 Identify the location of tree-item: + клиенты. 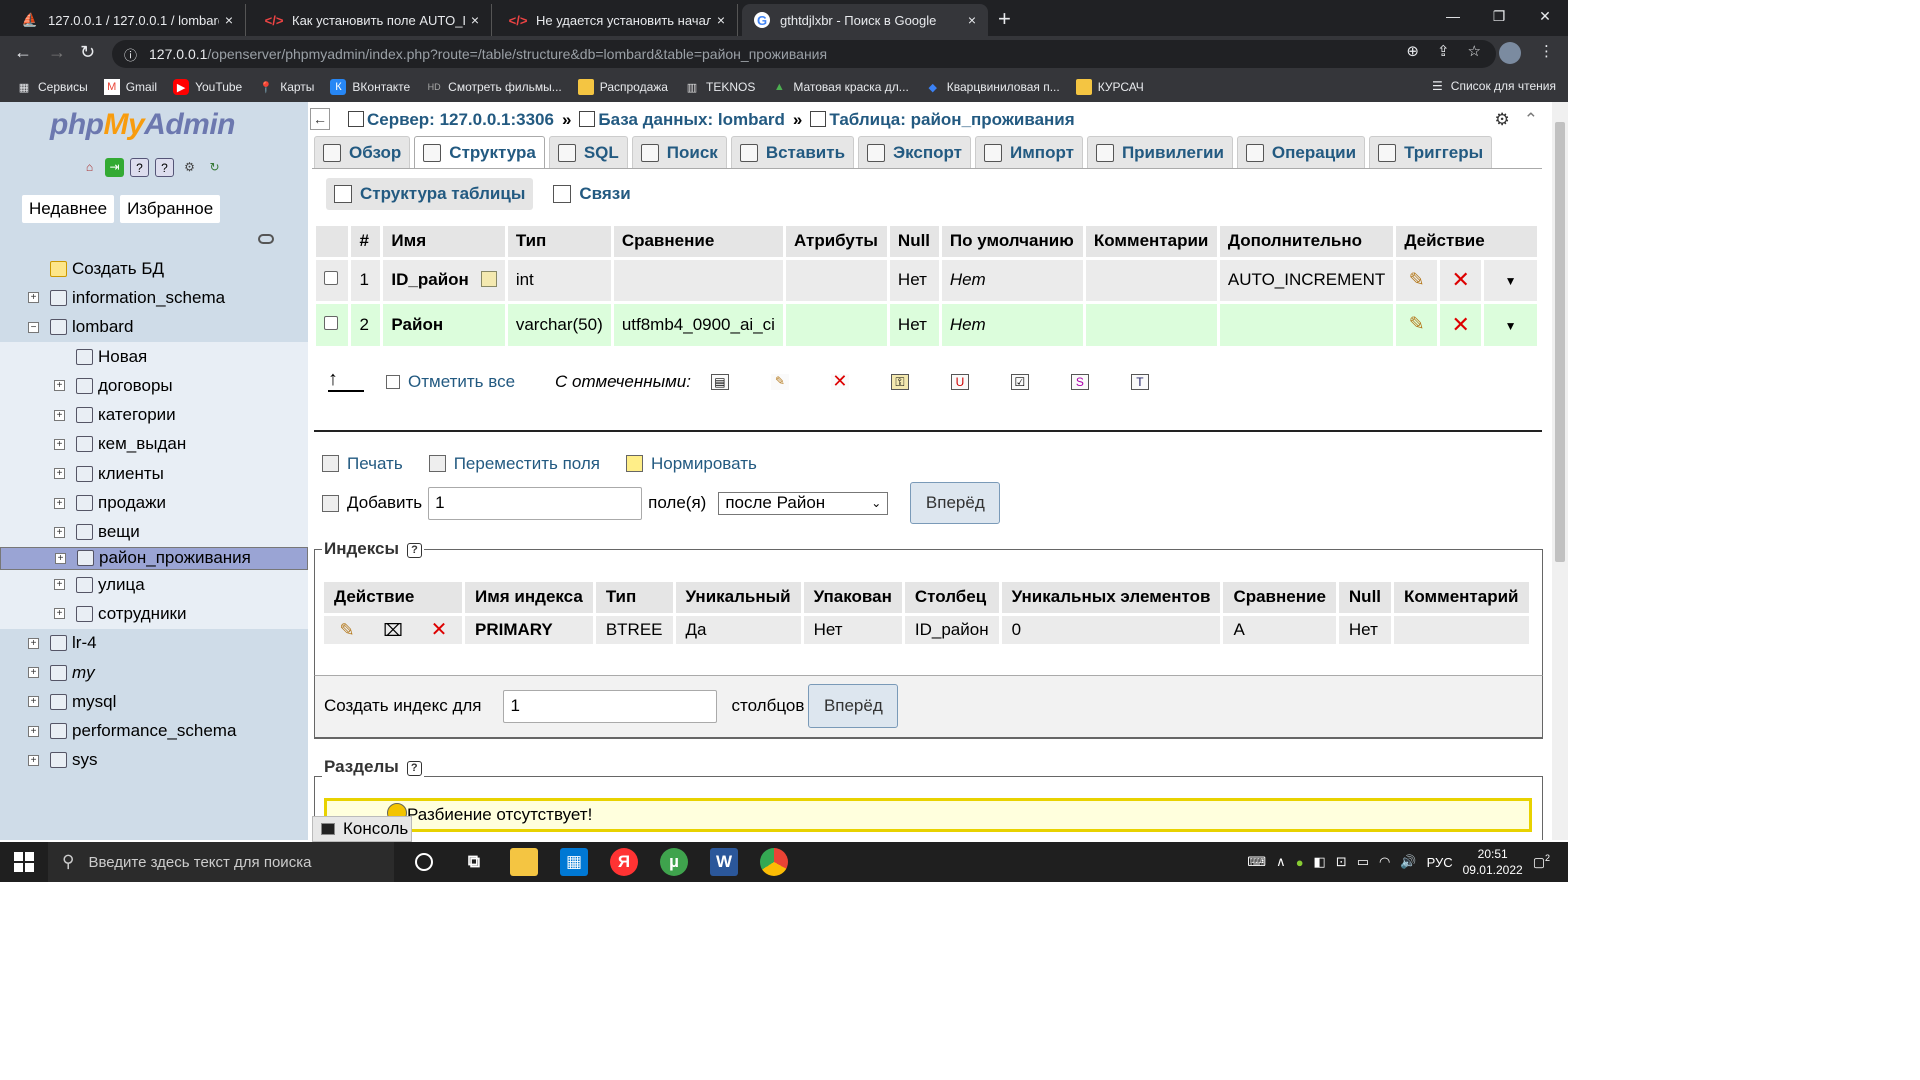
(154, 474).